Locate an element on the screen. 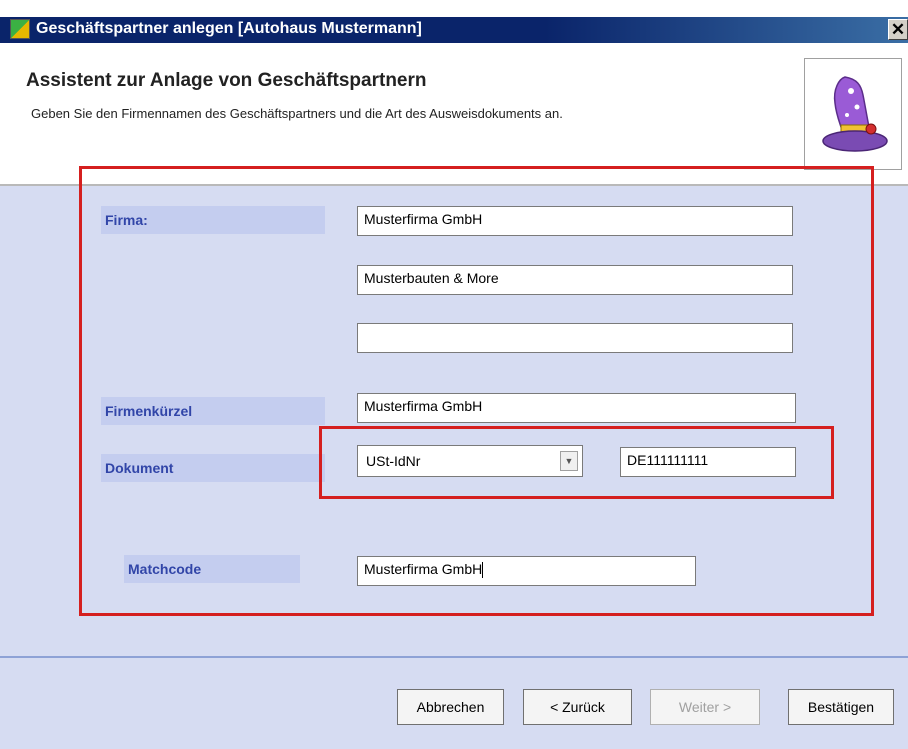 This screenshot has width=908, height=749. cancel-button: Abbrechen is located at coordinates (450, 707).